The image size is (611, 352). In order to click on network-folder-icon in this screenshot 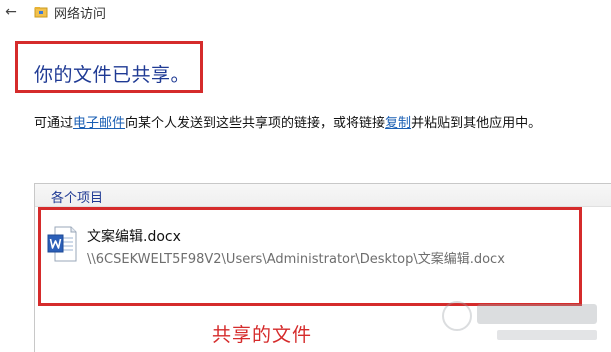, I will do `click(41, 12)`.